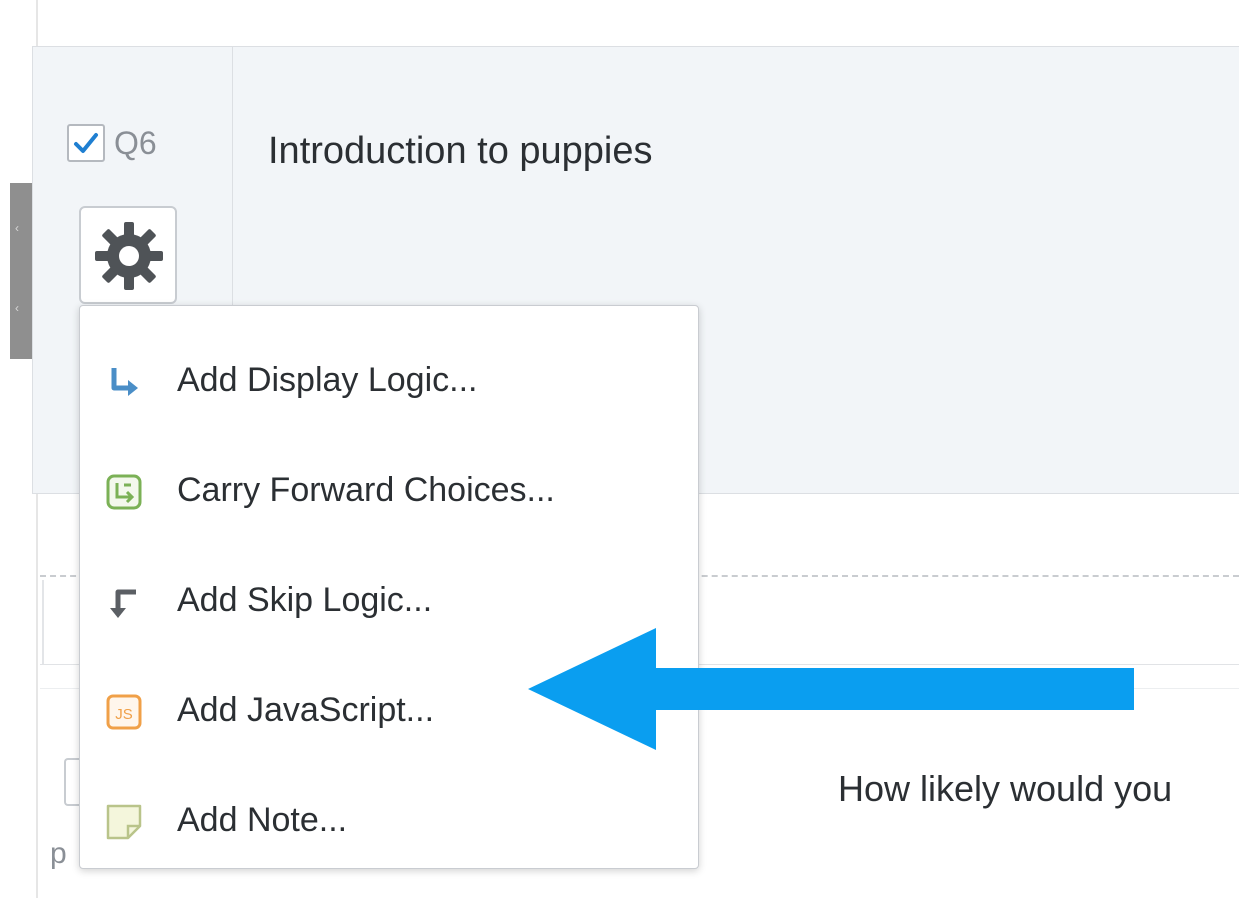 The width and height of the screenshot is (1239, 898). Describe the element at coordinates (31, 625) in the screenshot. I see `block-edge` at that location.